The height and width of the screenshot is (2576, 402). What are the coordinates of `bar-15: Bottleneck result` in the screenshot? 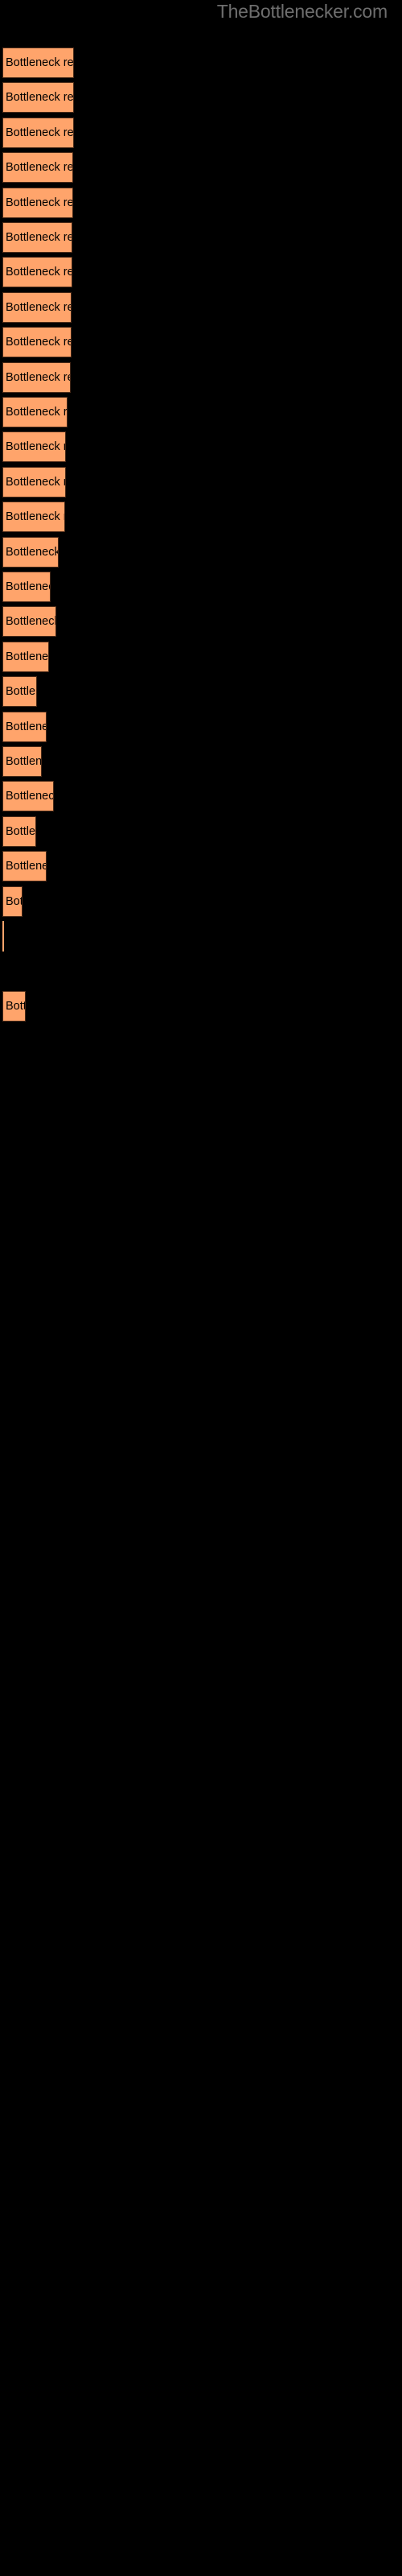 It's located at (30, 552).